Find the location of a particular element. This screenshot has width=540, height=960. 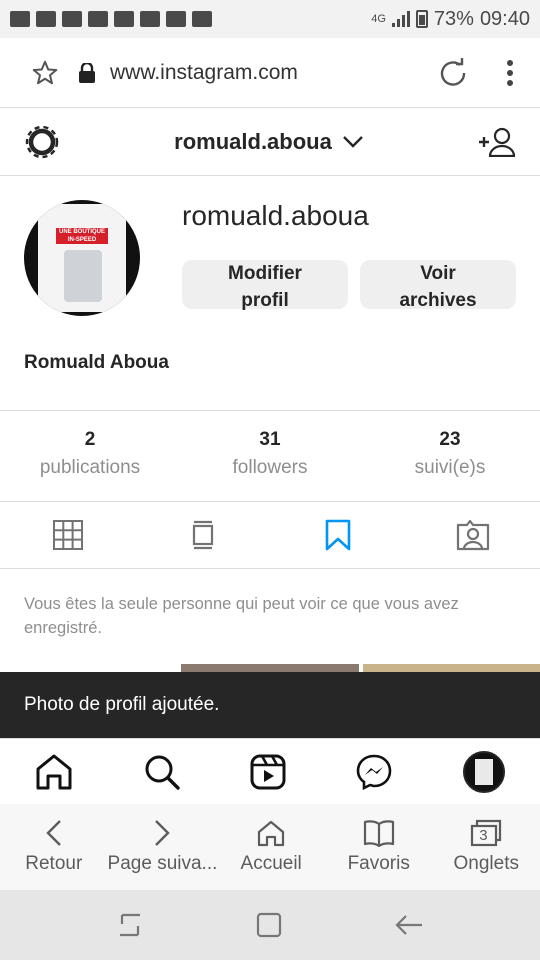

saved-grid-preview is located at coordinates (270, 668).